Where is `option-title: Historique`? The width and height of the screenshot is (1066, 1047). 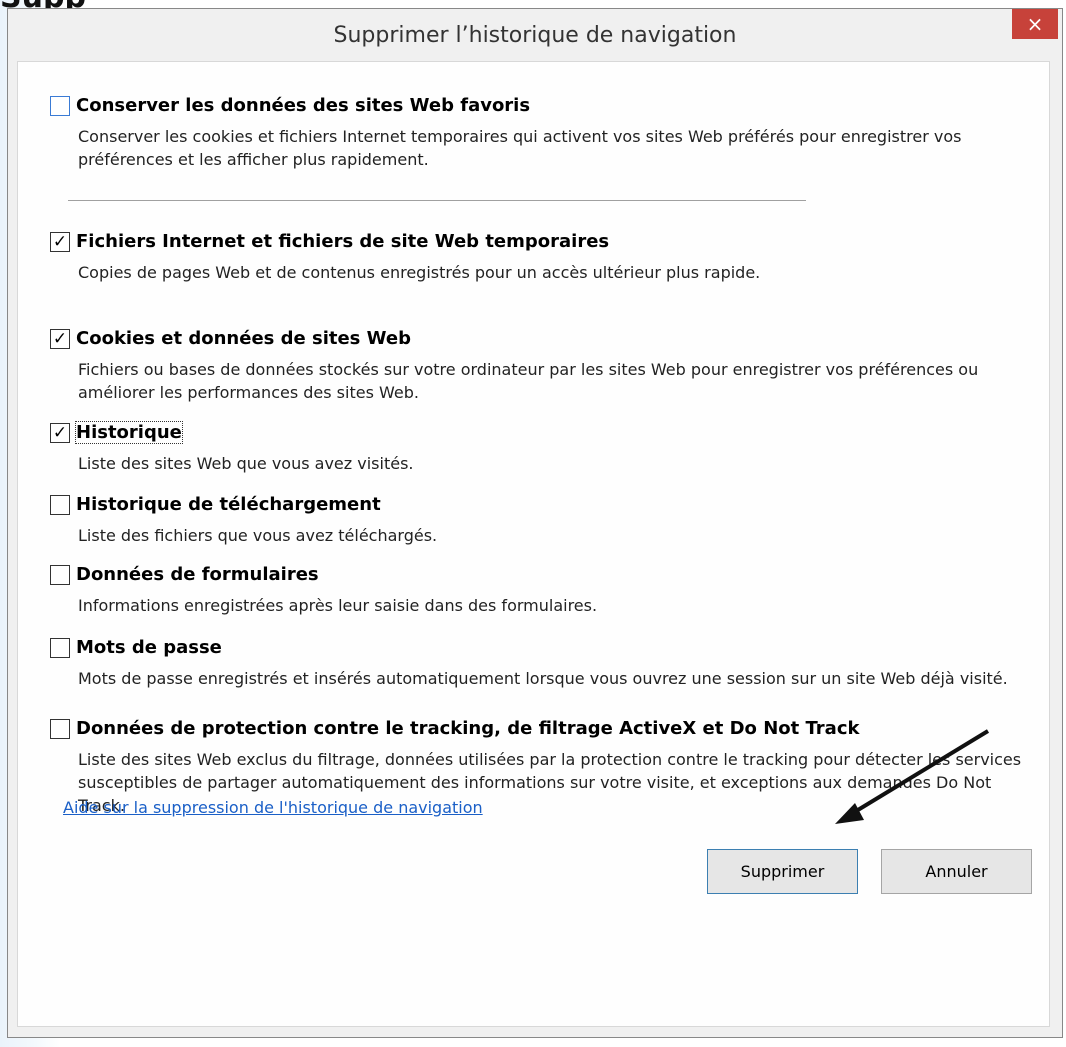 option-title: Historique is located at coordinates (129, 432).